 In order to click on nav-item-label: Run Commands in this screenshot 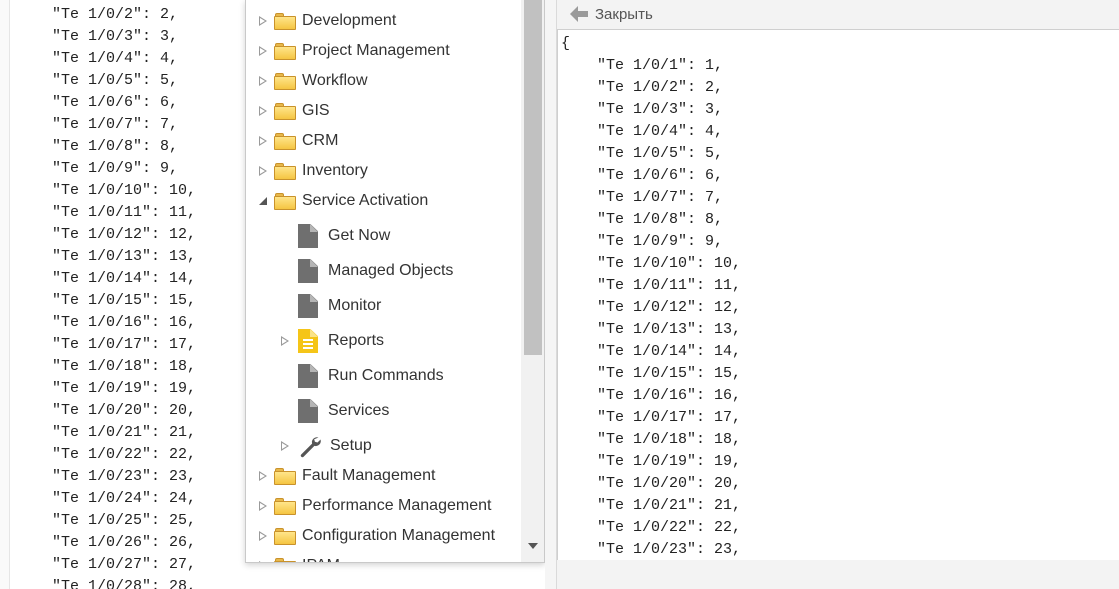, I will do `click(386, 375)`.